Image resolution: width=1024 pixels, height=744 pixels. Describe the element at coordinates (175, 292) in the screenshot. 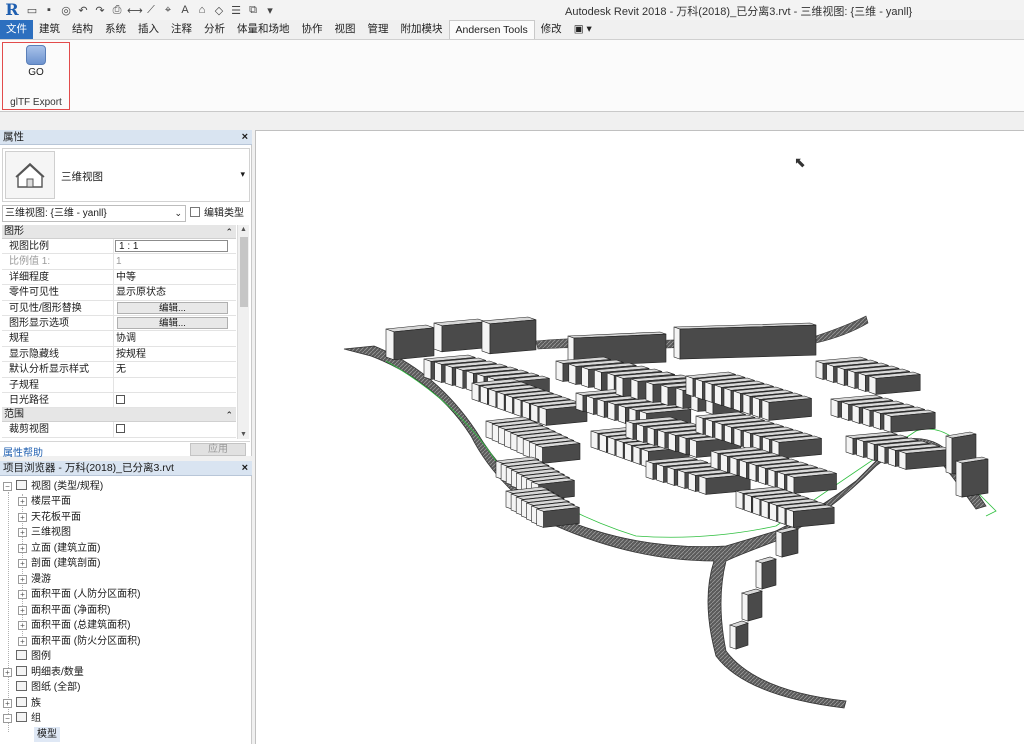

I see `parts-visibility-value: 显示原状态` at that location.